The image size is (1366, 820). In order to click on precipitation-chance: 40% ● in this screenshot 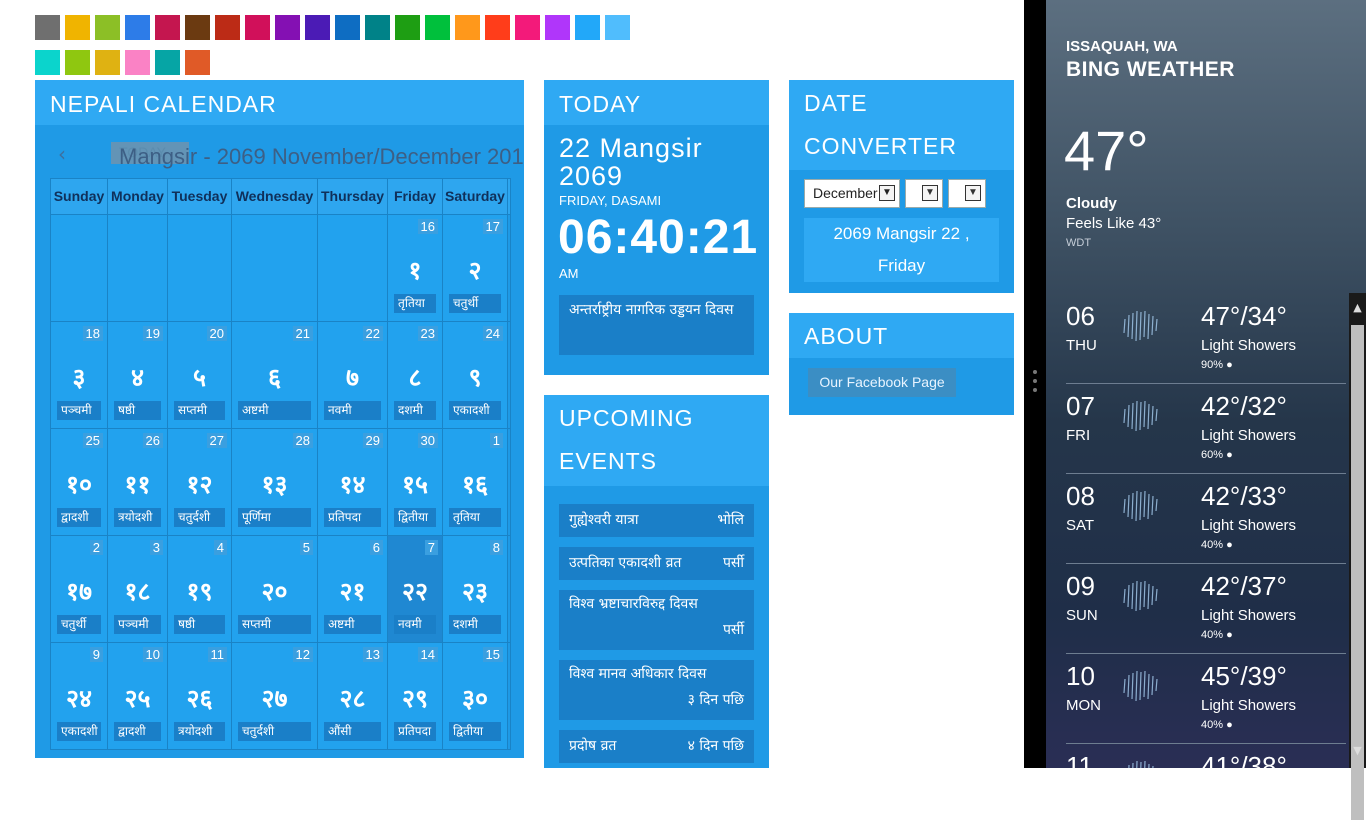, I will do `click(1217, 635)`.